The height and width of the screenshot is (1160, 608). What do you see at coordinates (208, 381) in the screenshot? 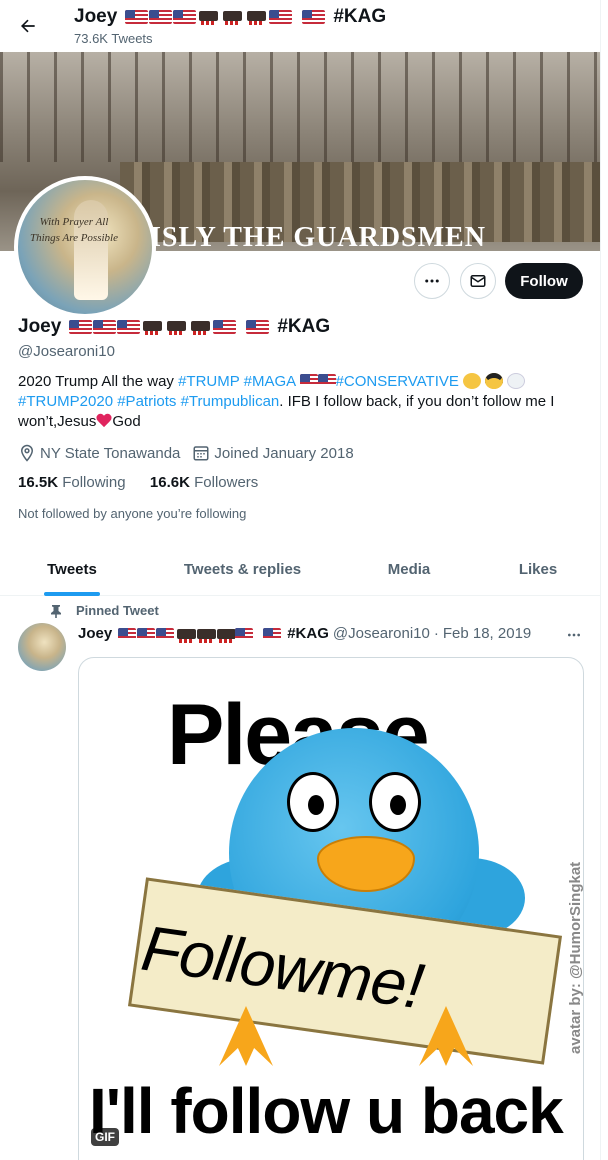
I see `hashtag-link: #TRUMP` at bounding box center [208, 381].